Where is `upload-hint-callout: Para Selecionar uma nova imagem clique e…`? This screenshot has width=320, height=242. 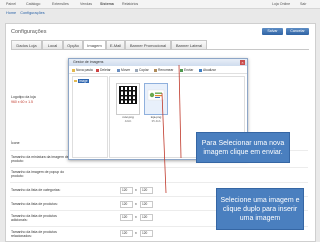 upload-hint-callout: Para Selecionar uma nova imagem clique e… is located at coordinates (243, 147).